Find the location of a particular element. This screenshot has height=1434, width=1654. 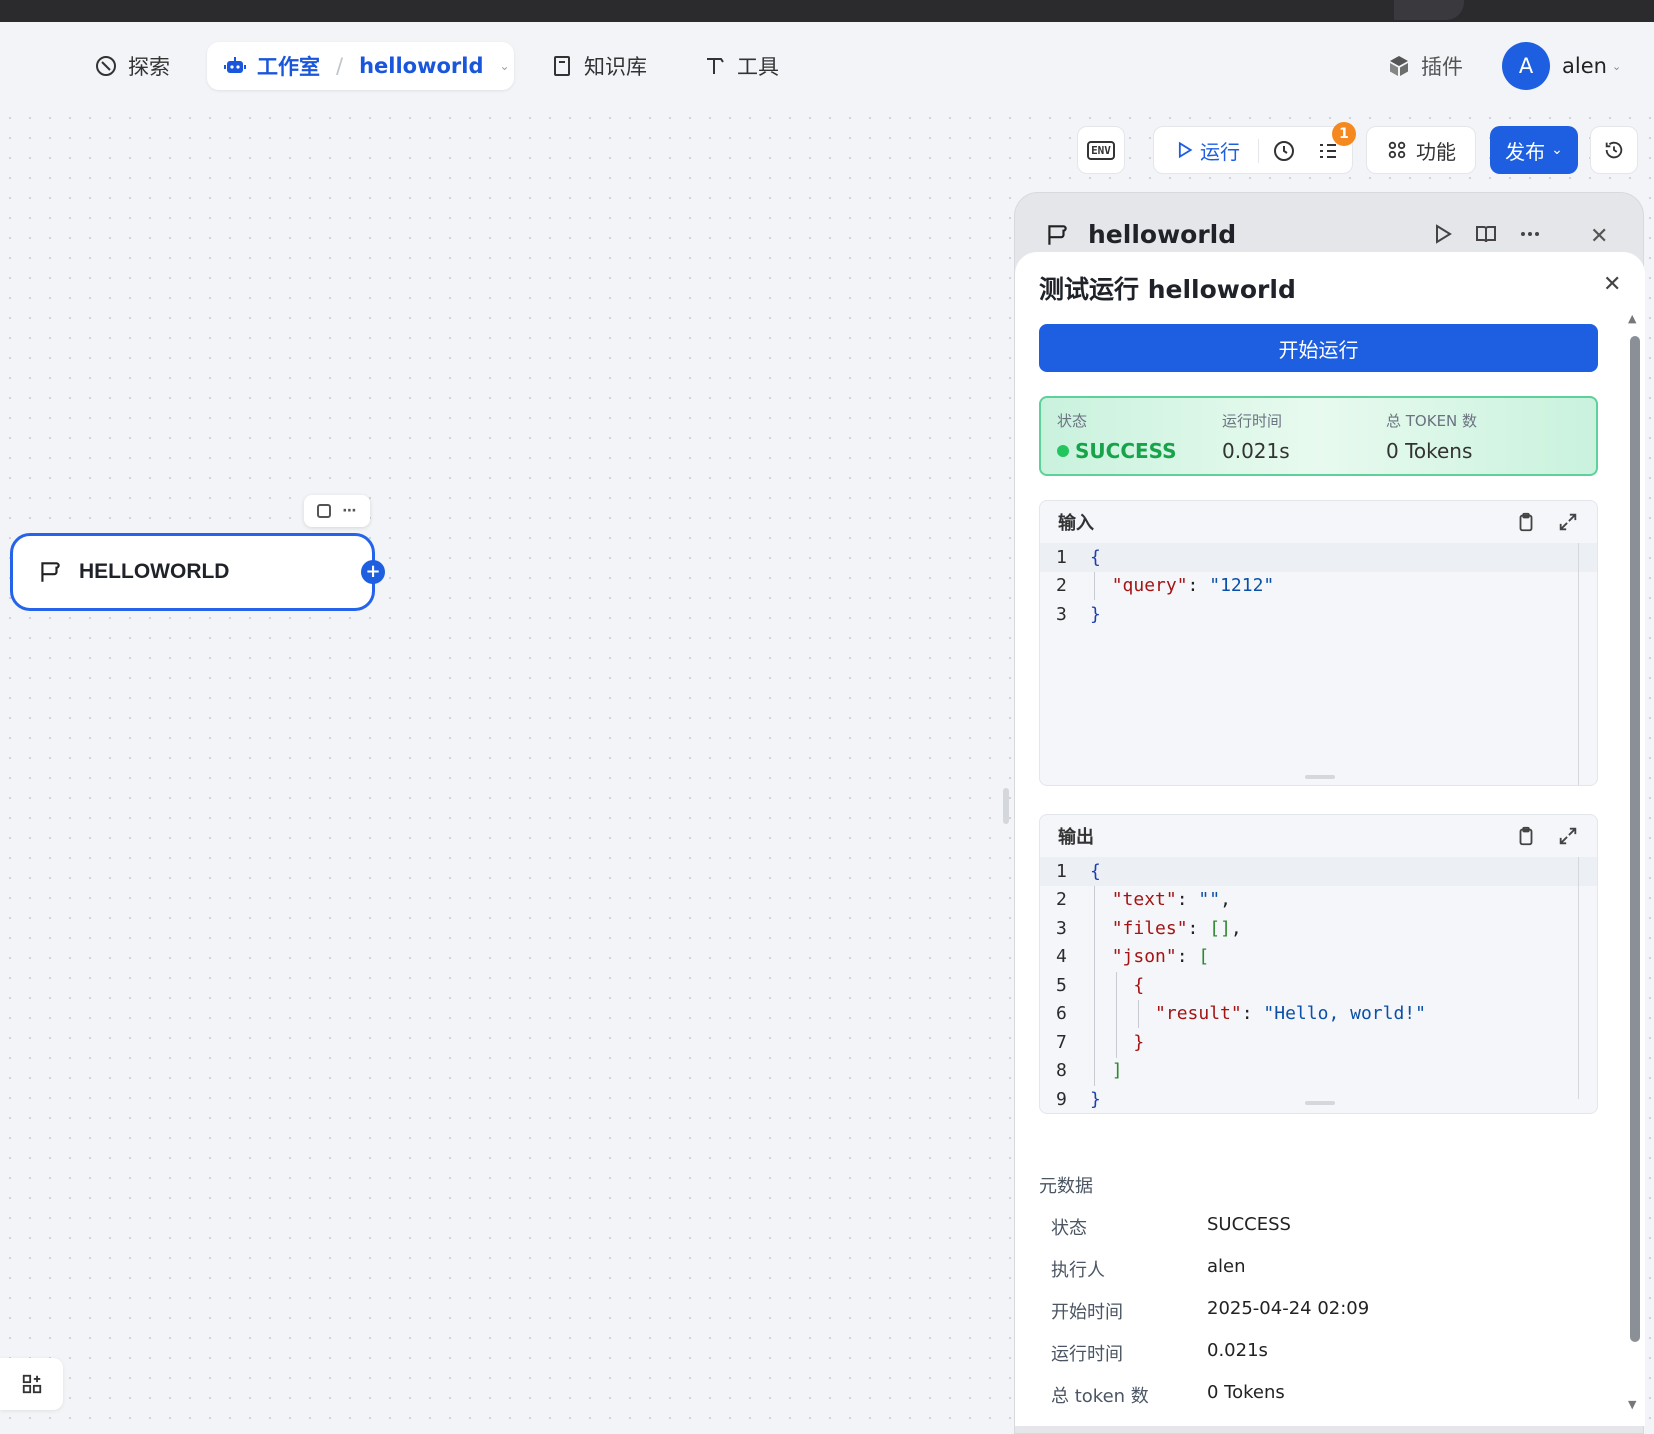

scroll-up-arrow-icon: ▲ is located at coordinates (1632, 318).